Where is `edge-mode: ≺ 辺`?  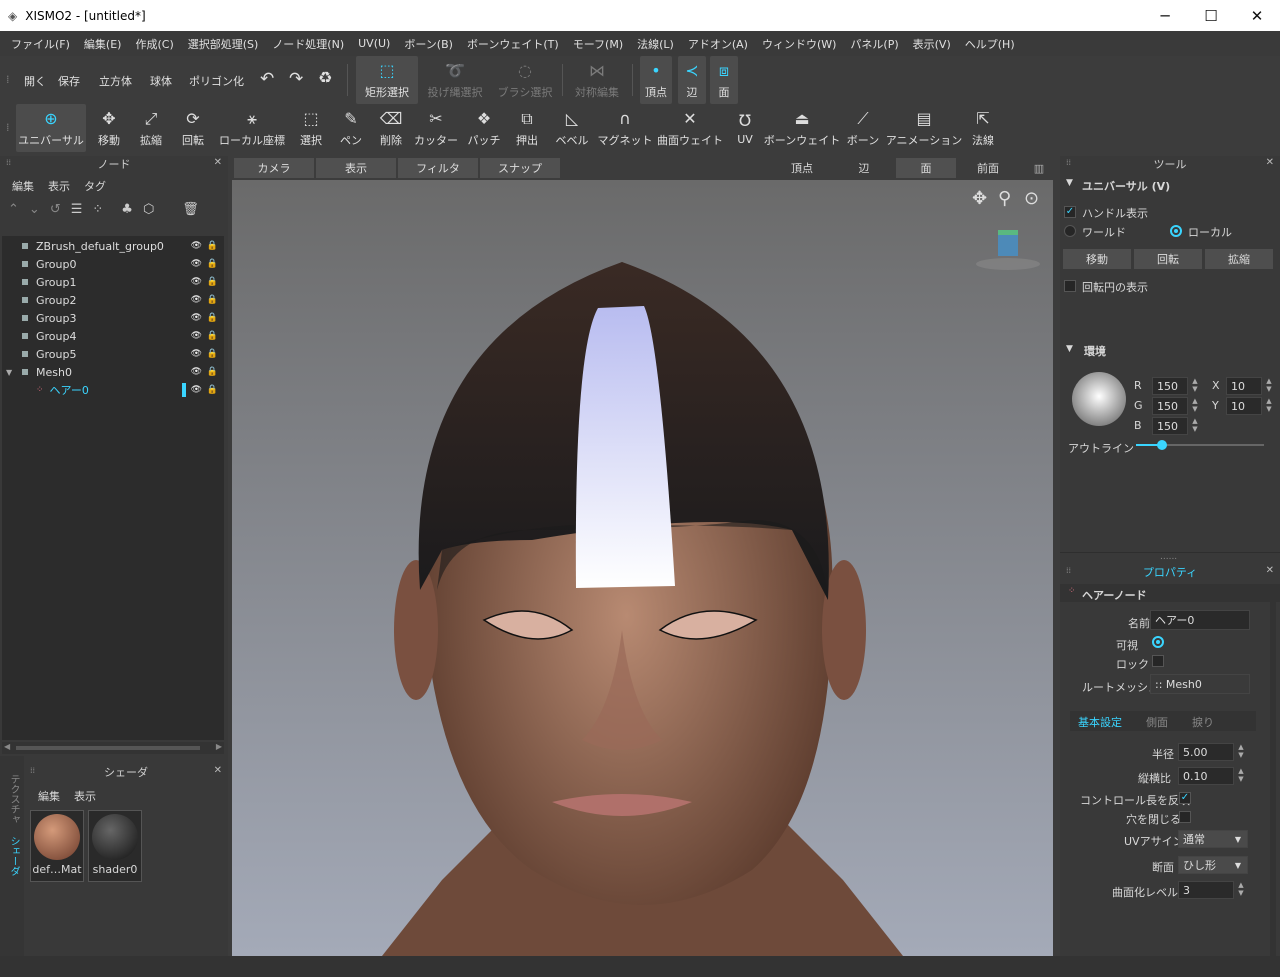 edge-mode: ≺ 辺 is located at coordinates (692, 80).